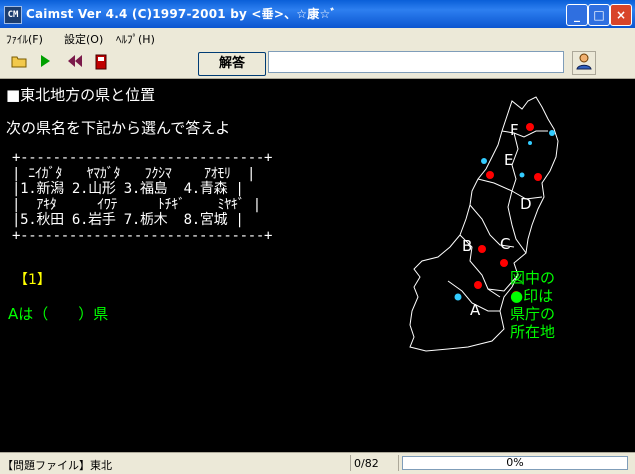 This screenshot has height=474, width=635. I want to click on capital-iwate, so click(538, 177).